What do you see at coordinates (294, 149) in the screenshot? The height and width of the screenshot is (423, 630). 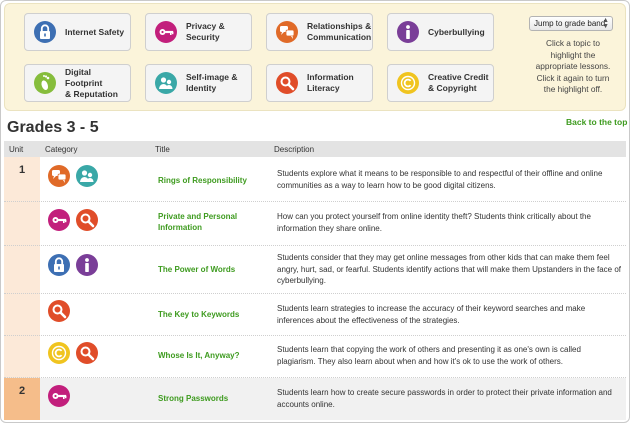 I see `header-description: Description` at bounding box center [294, 149].